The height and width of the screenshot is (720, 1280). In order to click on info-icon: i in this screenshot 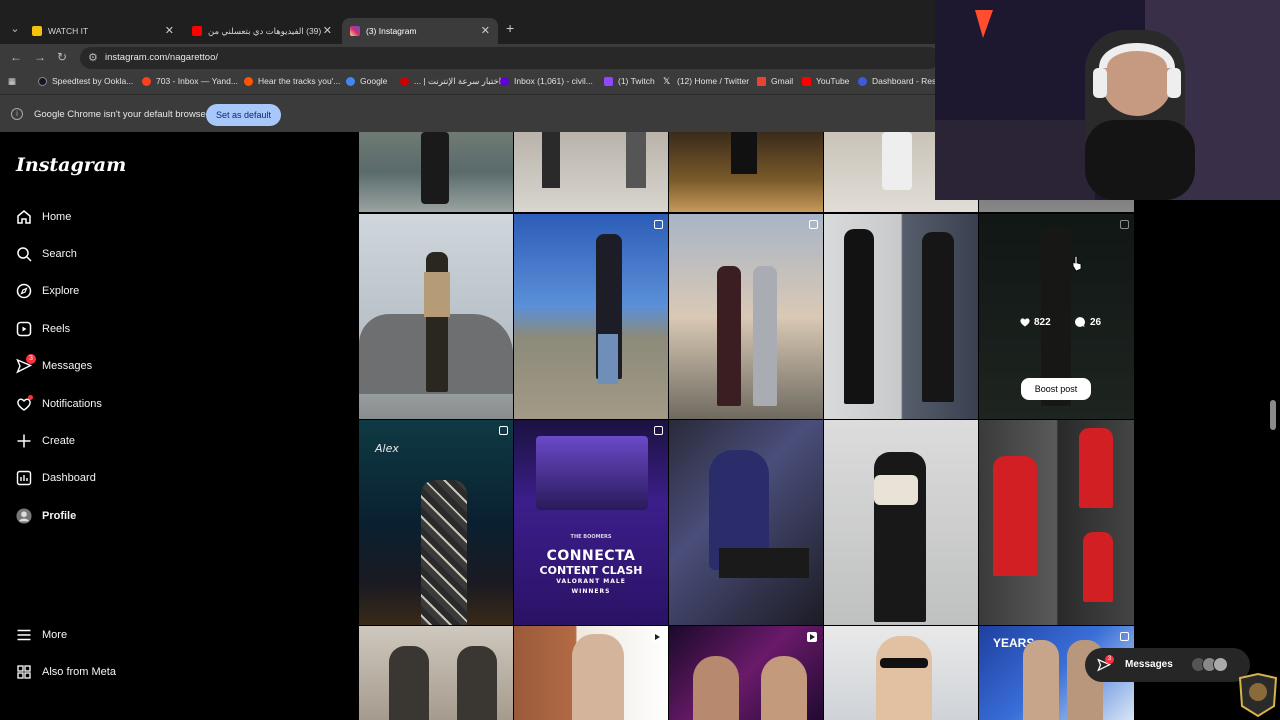, I will do `click(17, 114)`.